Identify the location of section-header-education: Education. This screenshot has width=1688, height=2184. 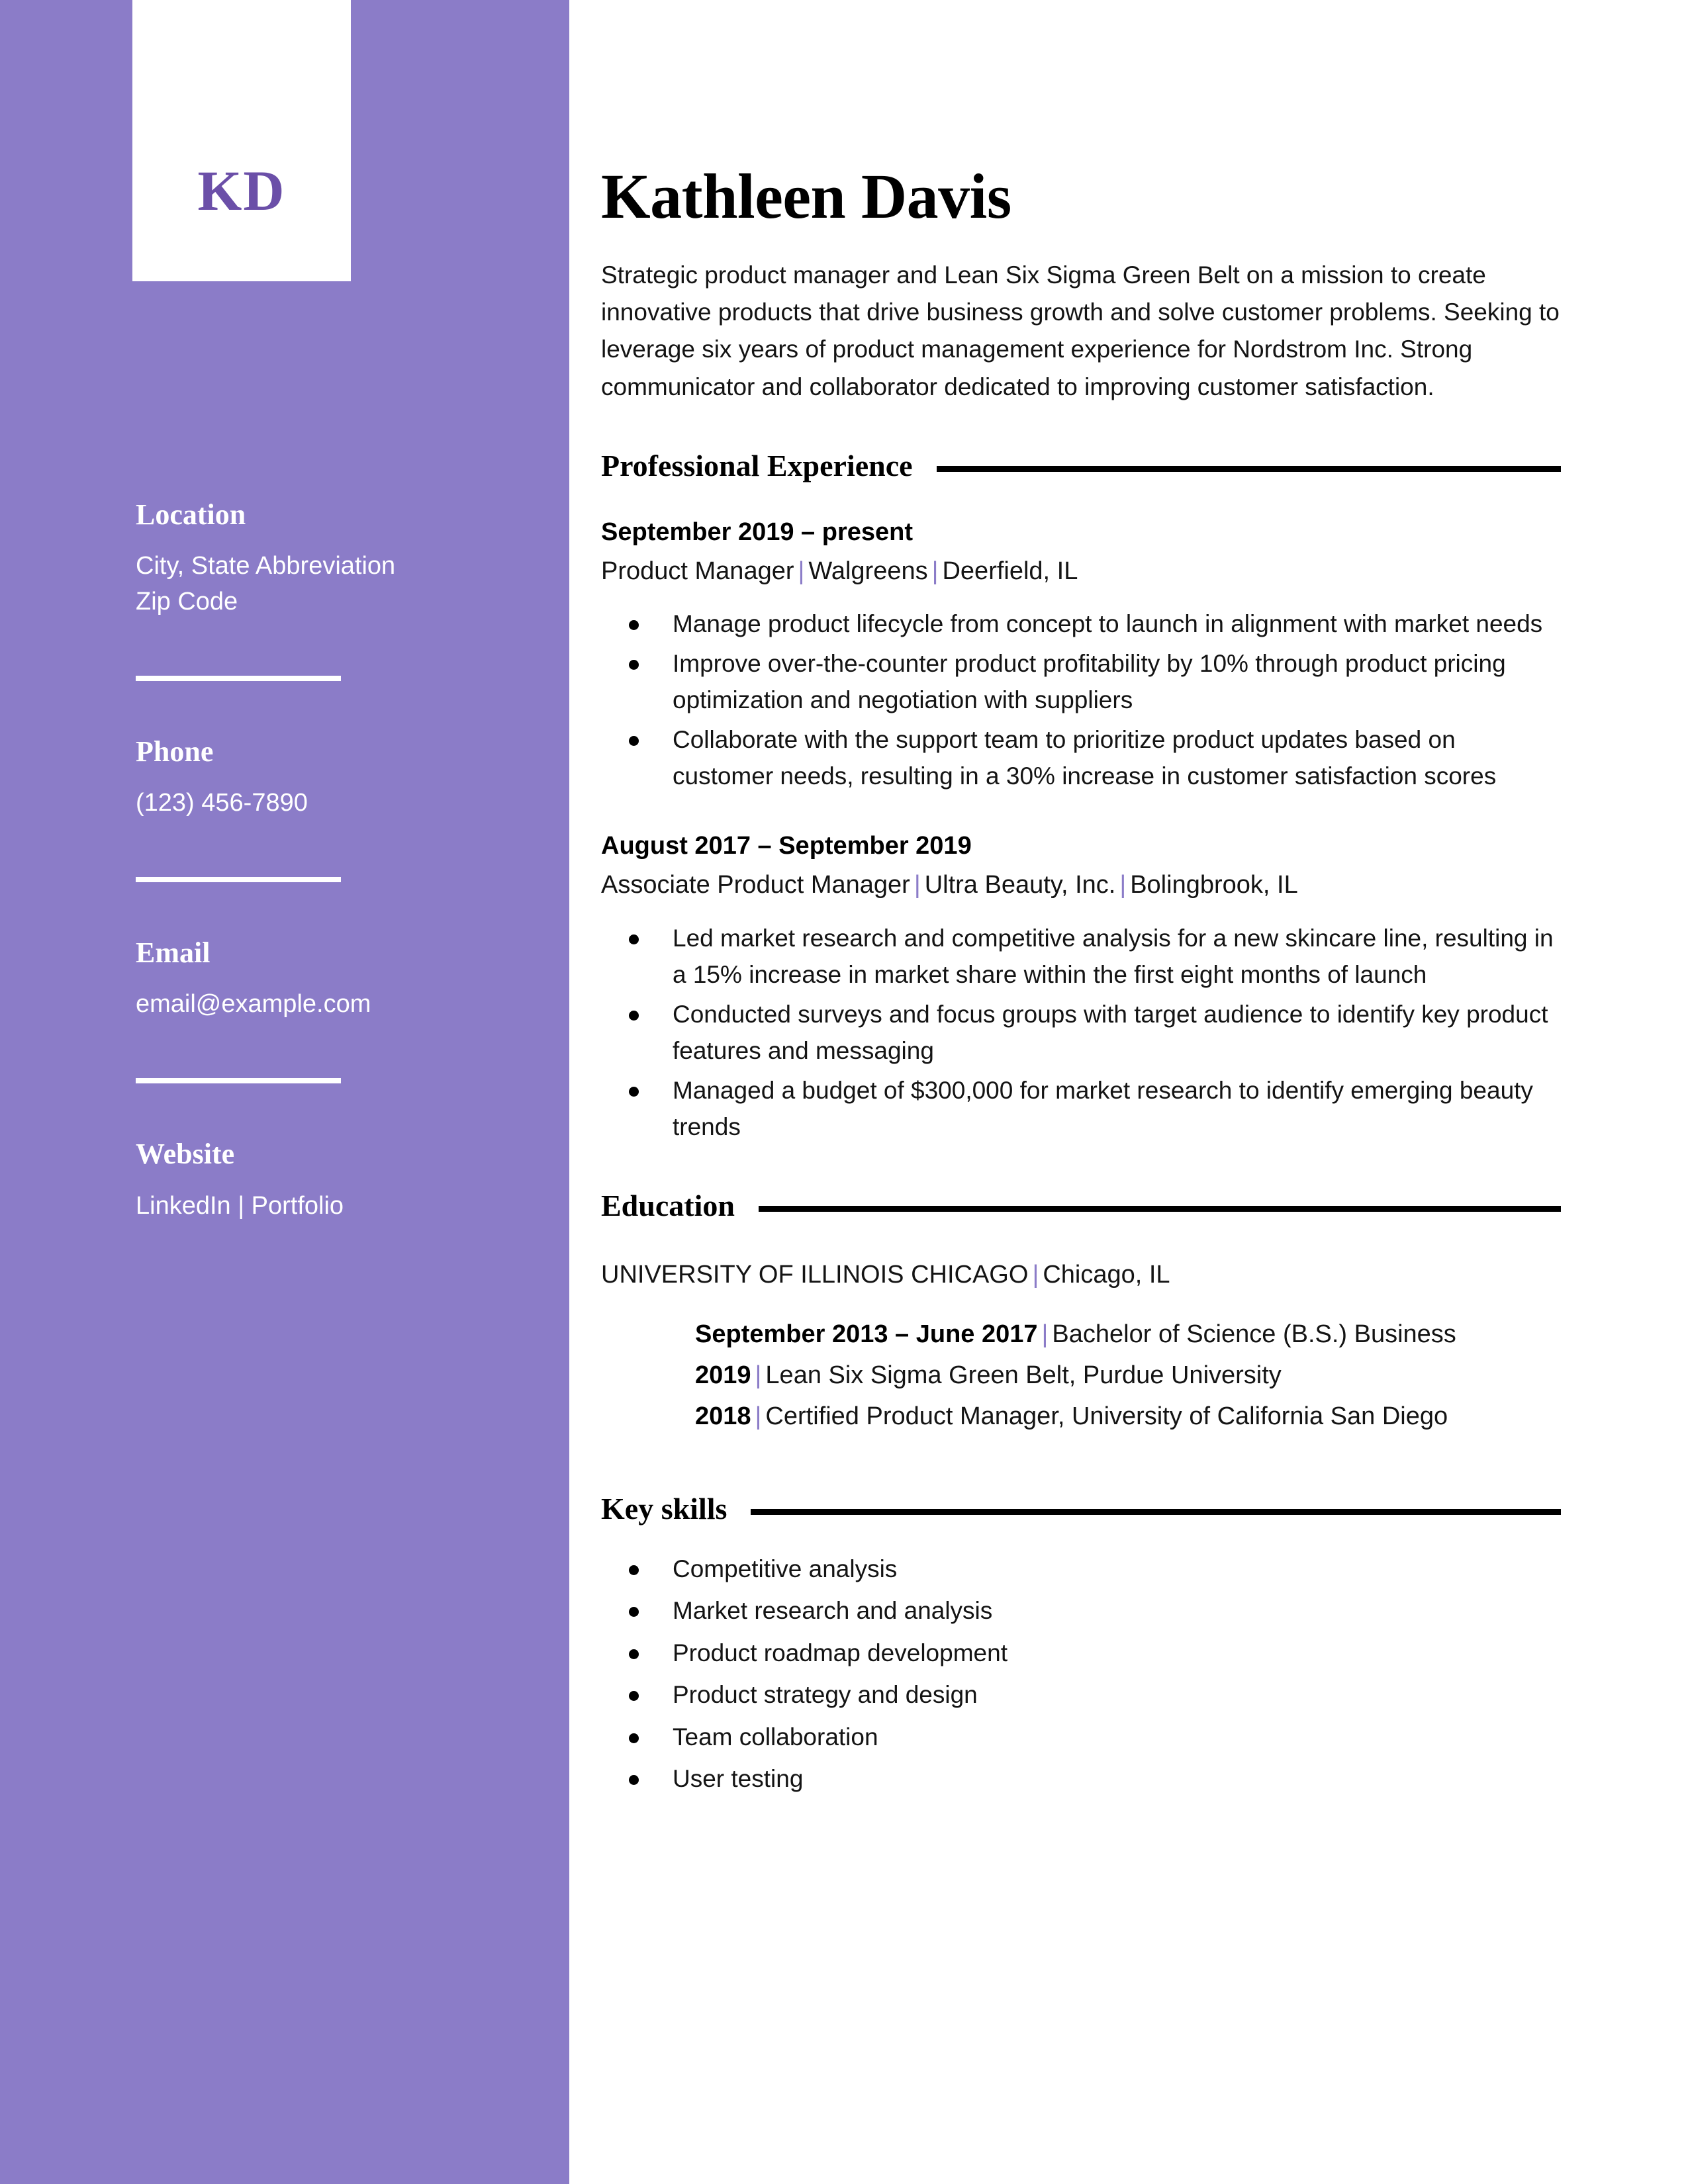
(1081, 1205).